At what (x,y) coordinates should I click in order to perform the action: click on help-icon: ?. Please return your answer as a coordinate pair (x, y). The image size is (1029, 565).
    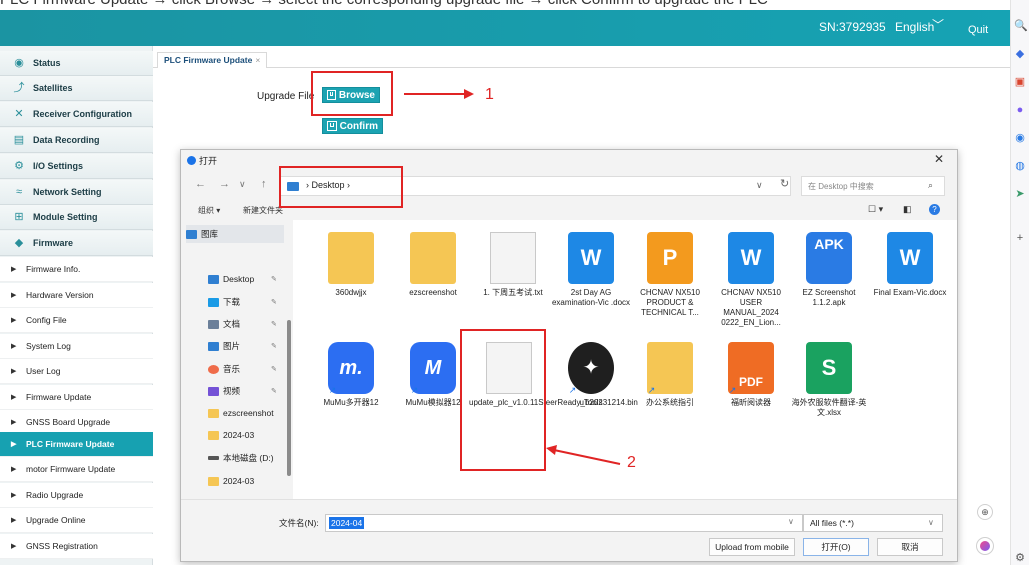
    Looking at the image, I should click on (934, 209).